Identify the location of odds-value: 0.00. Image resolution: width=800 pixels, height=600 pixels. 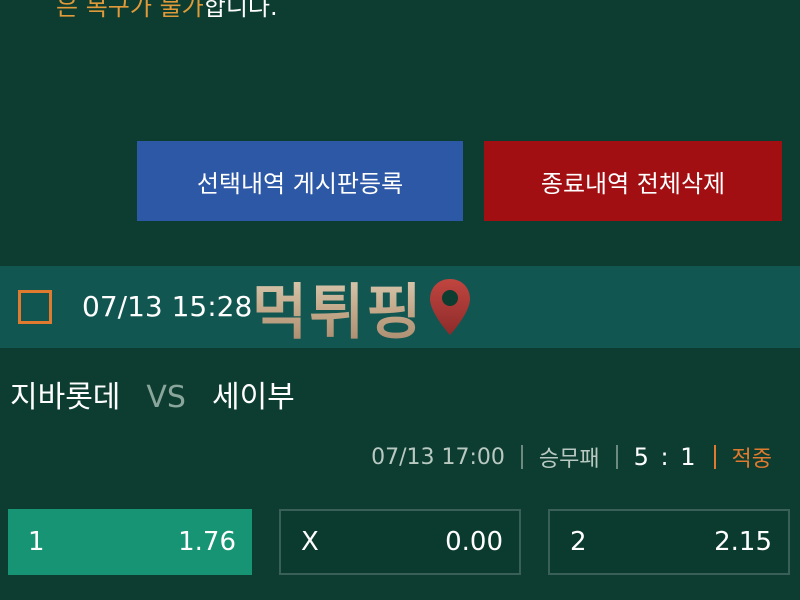
(474, 542).